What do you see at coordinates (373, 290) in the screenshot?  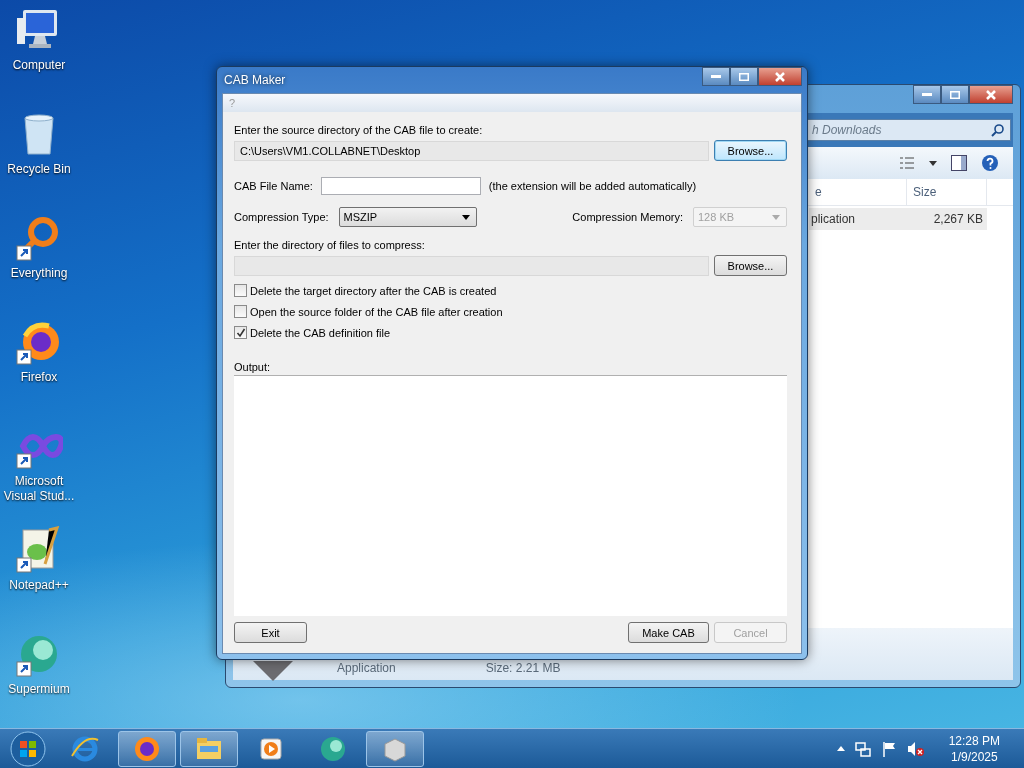 I see `checkbox-label: Delete the target directory after the CAB is created` at bounding box center [373, 290].